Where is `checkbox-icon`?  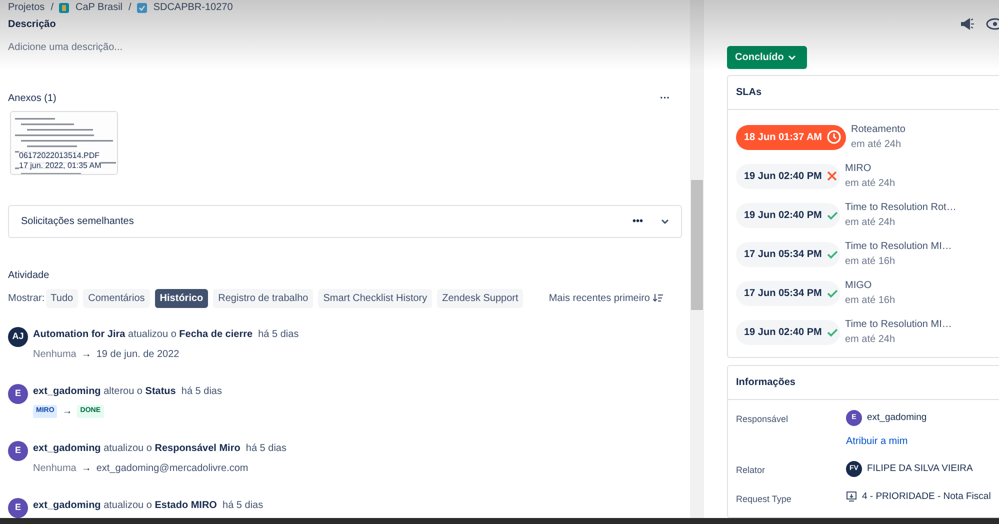
checkbox-icon is located at coordinates (142, 7).